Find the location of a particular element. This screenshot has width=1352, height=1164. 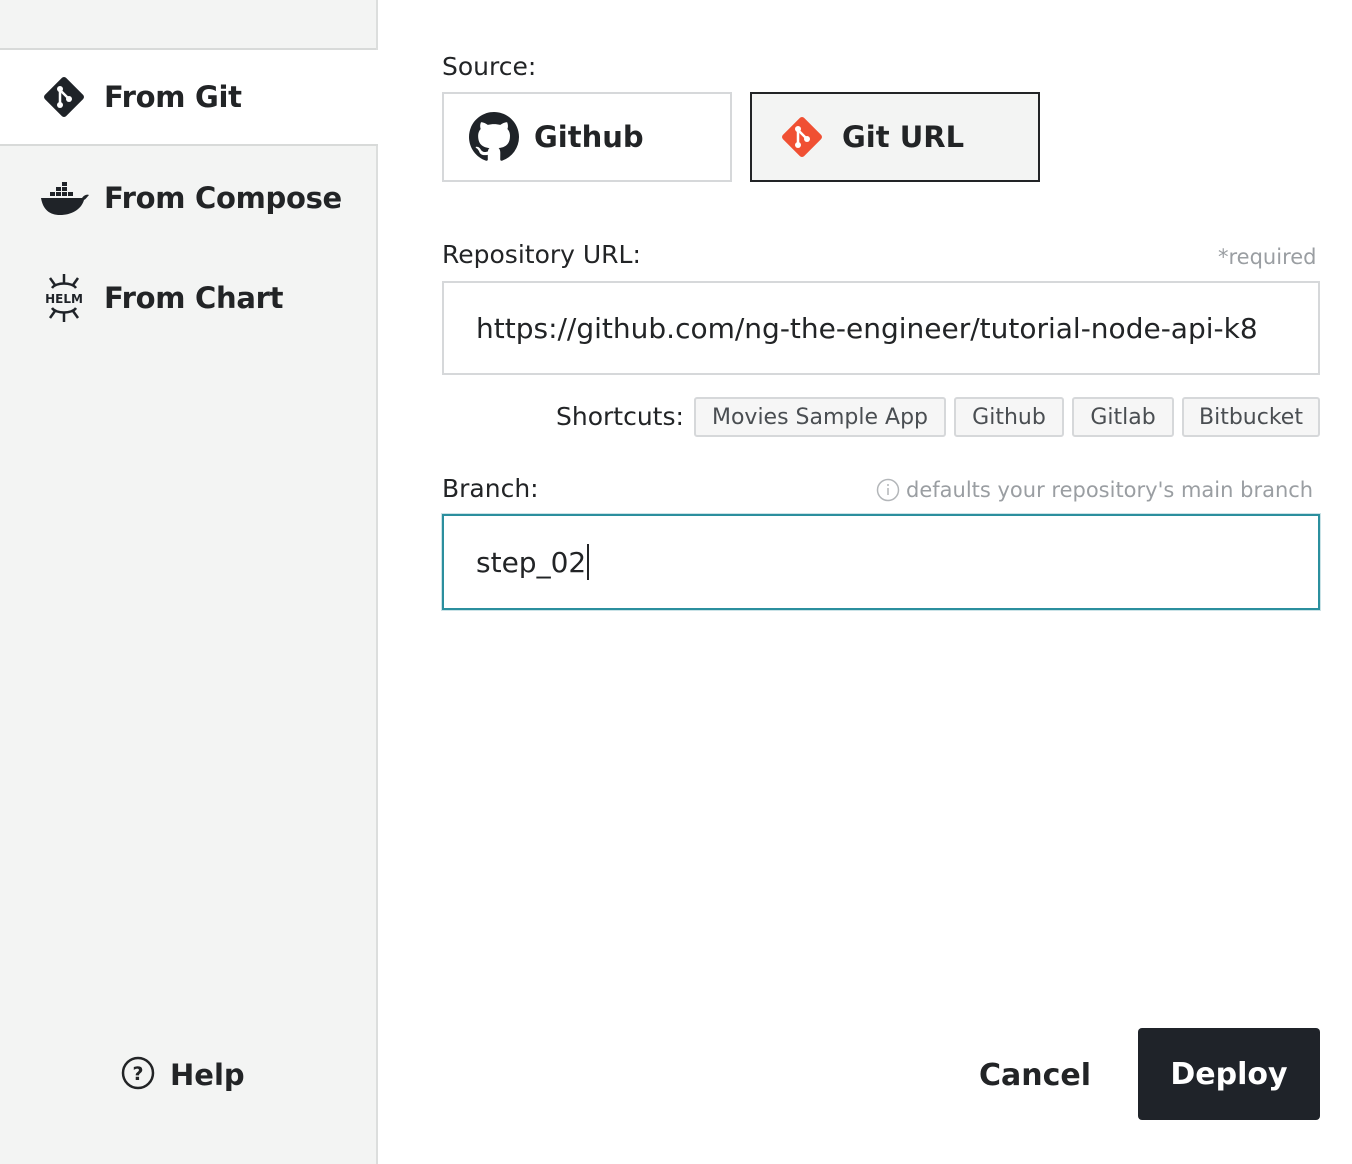

shortcut-bitbucket: Bitbucket is located at coordinates (1251, 417).